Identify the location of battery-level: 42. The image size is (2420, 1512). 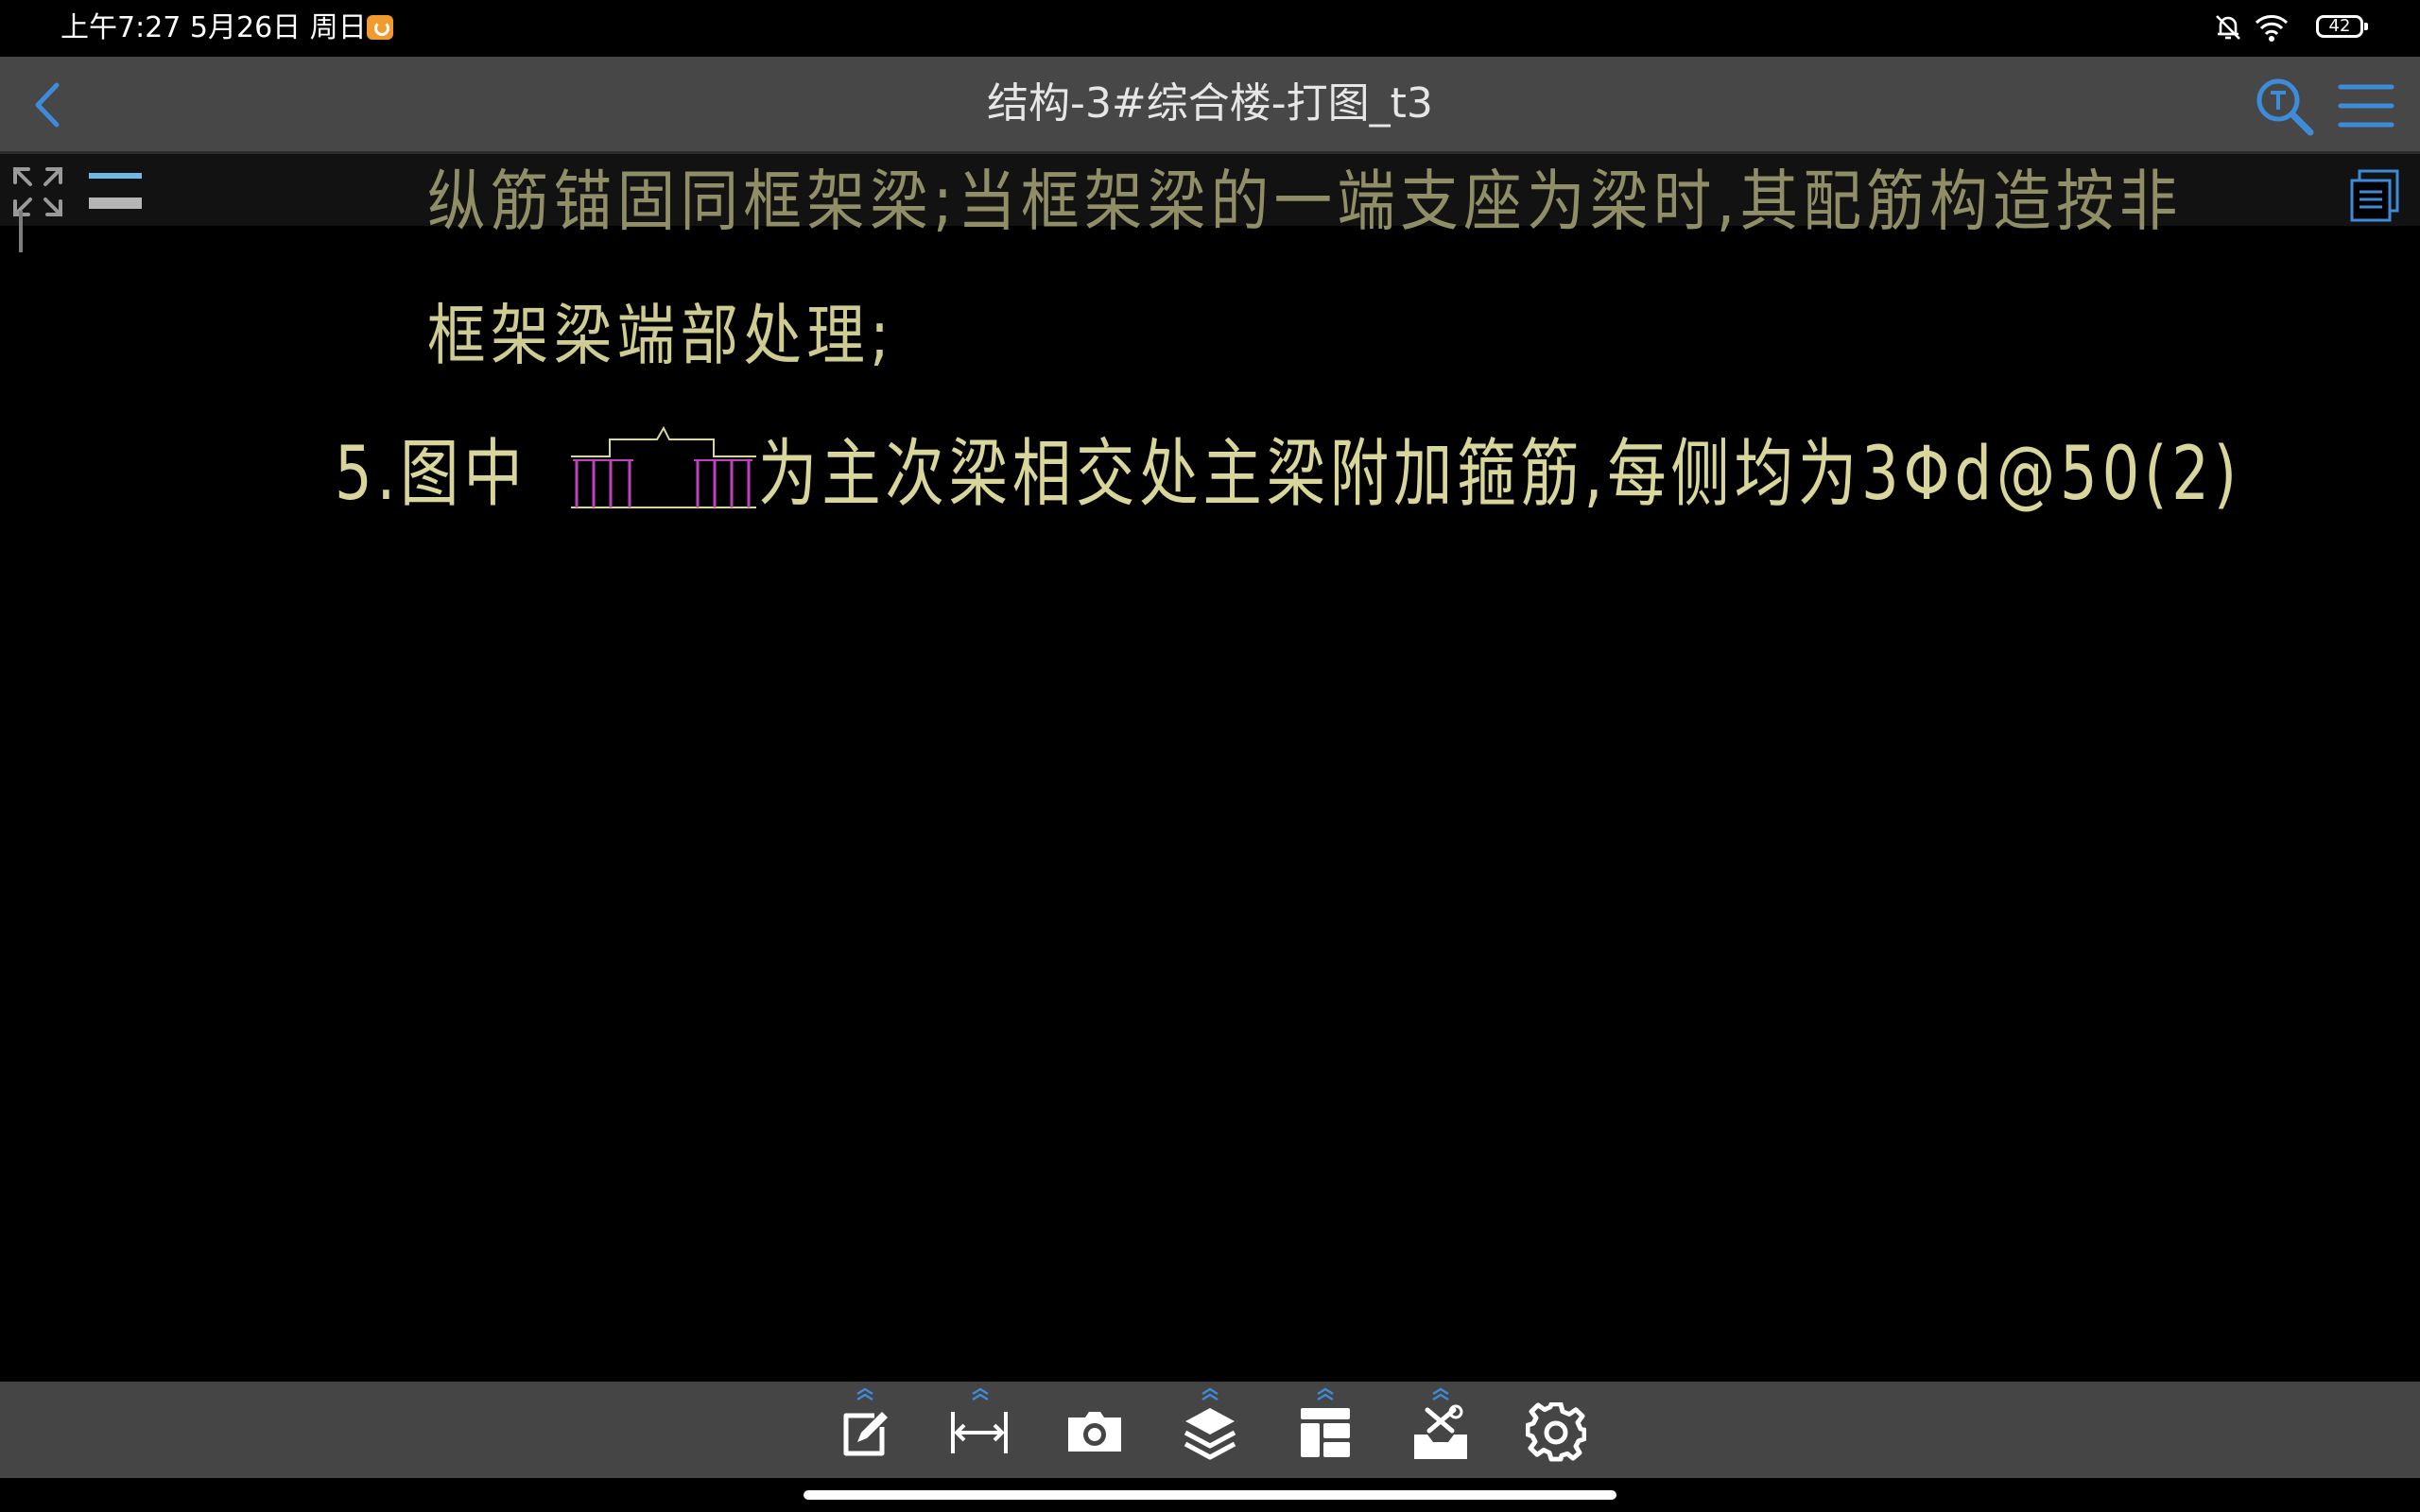
(2339, 26).